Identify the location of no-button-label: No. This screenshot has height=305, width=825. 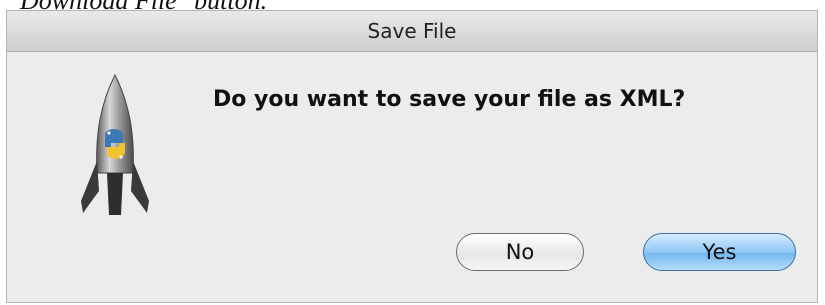
(520, 252).